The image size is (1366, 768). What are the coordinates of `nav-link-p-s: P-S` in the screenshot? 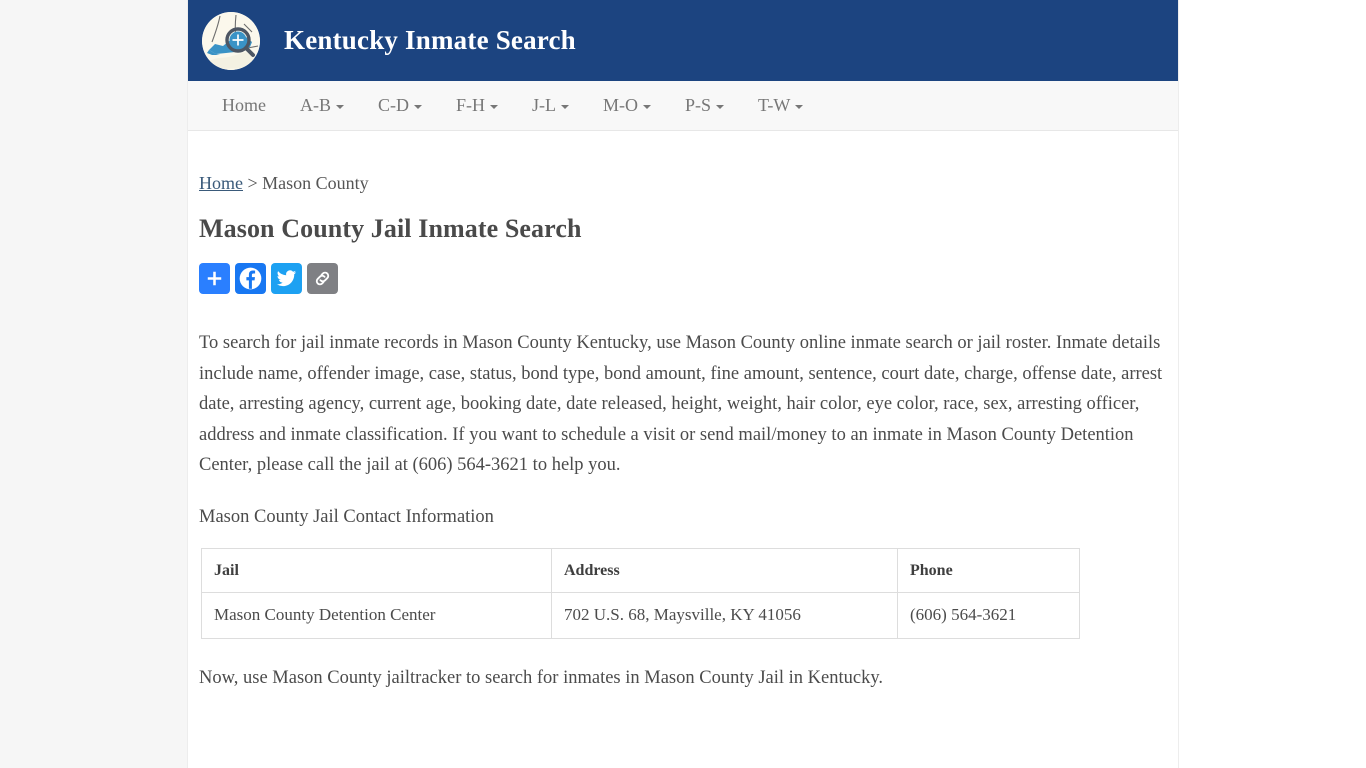 It's located at (704, 105).